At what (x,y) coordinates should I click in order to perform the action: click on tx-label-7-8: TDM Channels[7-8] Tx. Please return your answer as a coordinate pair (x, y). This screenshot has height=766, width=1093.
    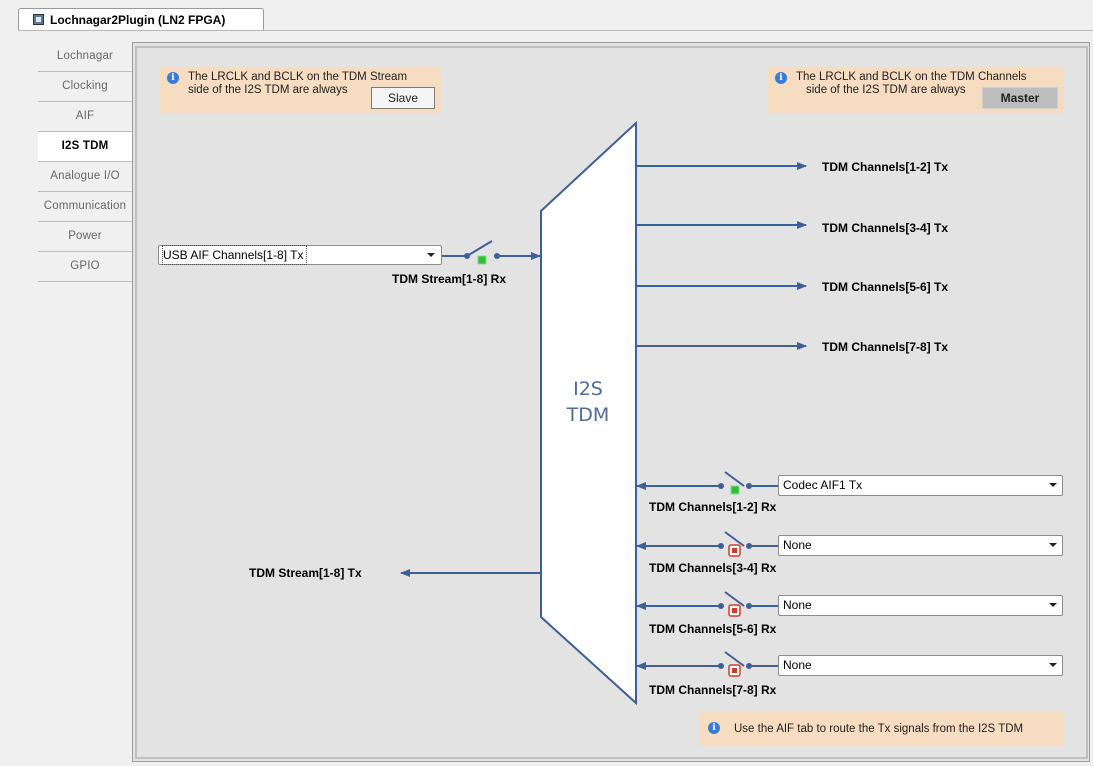
    Looking at the image, I should click on (885, 347).